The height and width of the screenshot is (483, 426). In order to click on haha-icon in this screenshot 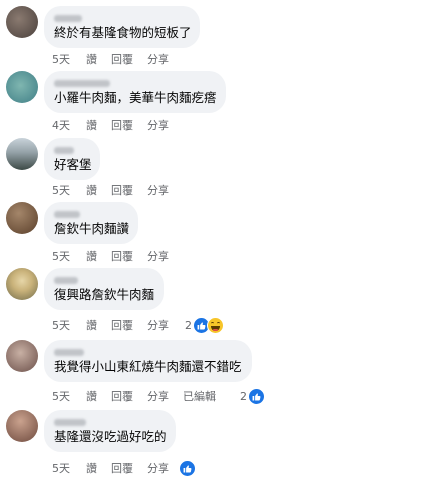, I will do `click(215, 325)`.